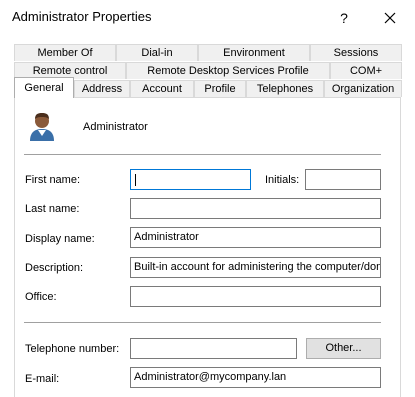  Describe the element at coordinates (72, 349) in the screenshot. I see `telephone-label: Telephone number:` at that location.